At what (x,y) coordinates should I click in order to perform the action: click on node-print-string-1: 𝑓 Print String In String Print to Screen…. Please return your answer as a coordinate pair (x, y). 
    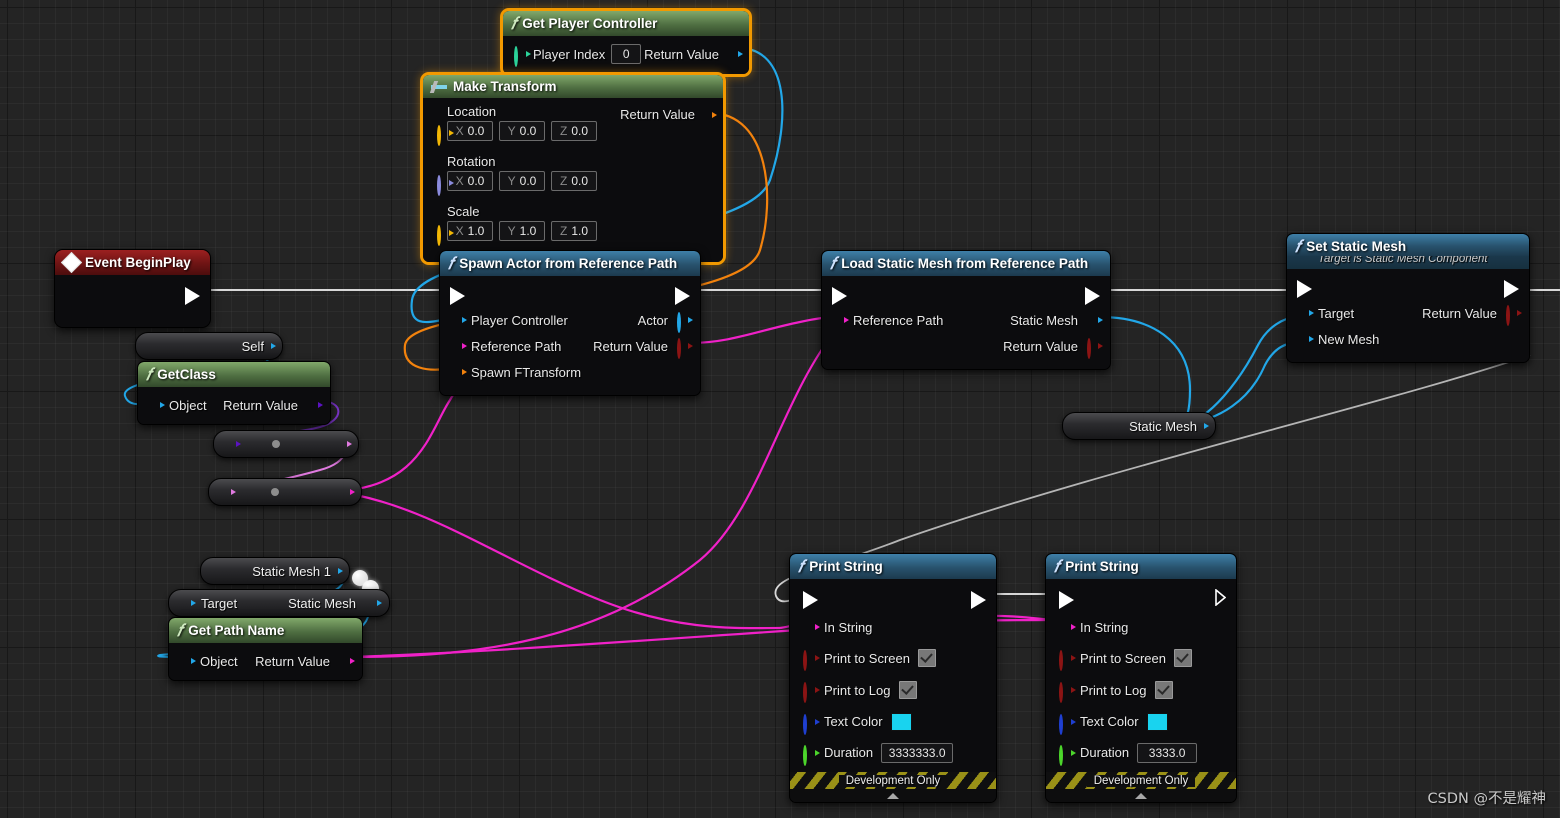
    Looking at the image, I should click on (893, 678).